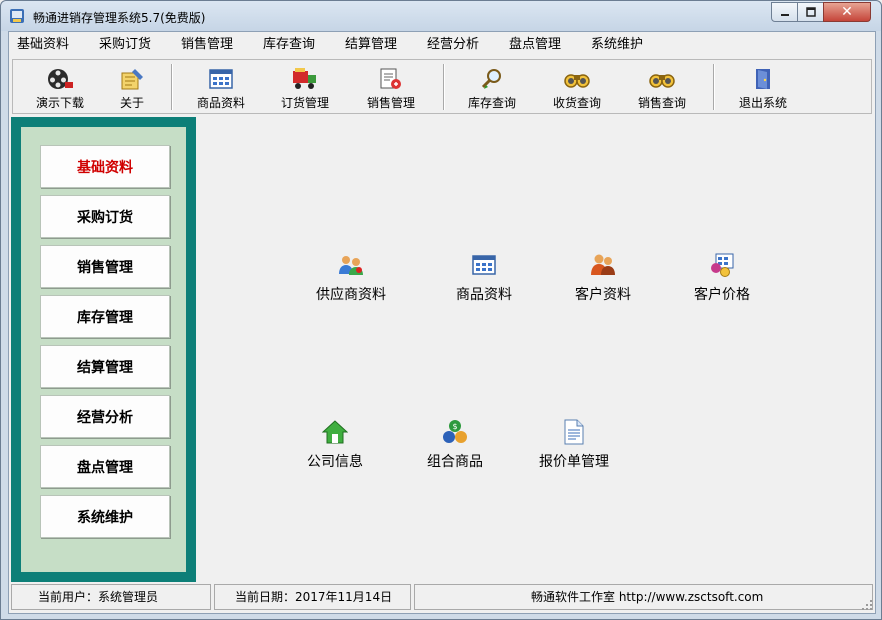  What do you see at coordinates (763, 79) in the screenshot?
I see `exit-door-icon` at bounding box center [763, 79].